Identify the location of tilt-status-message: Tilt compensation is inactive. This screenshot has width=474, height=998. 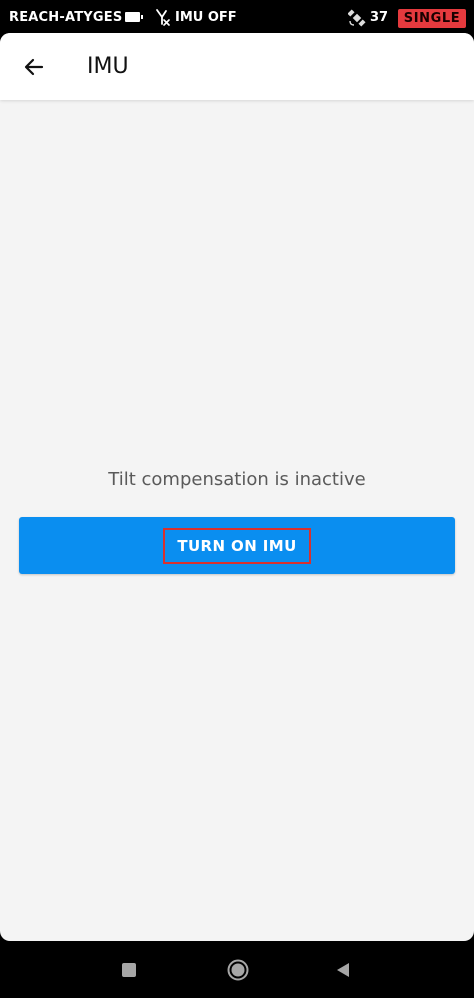
(237, 479).